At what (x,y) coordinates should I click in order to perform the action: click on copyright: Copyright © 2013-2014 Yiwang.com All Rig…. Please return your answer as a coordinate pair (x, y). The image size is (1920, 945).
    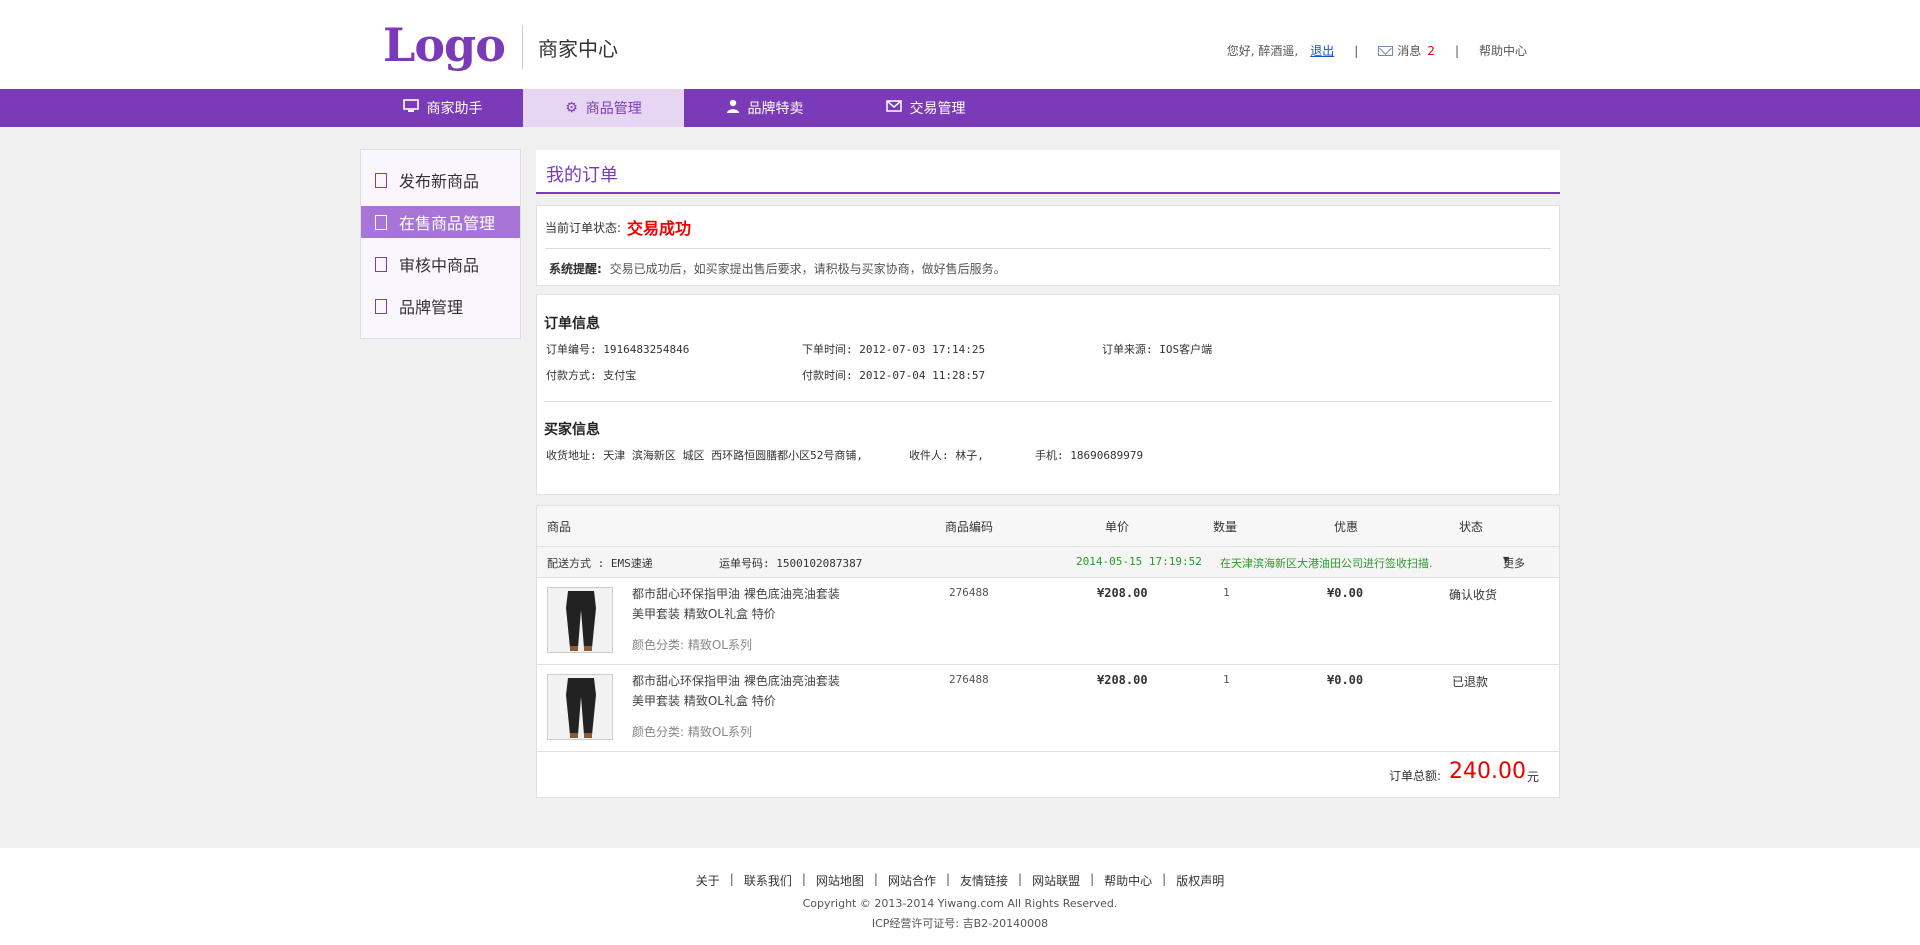
    Looking at the image, I should click on (960, 903).